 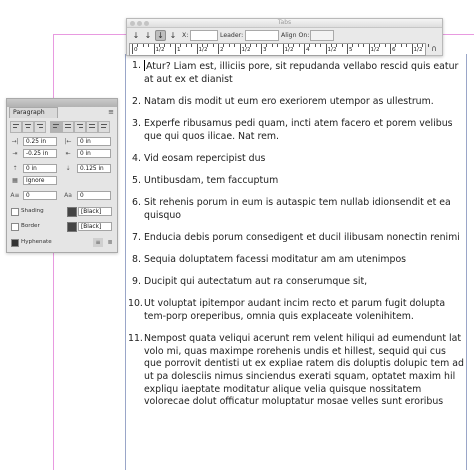 I want to click on drop-cap-chars-field: 0, so click(x=94, y=195).